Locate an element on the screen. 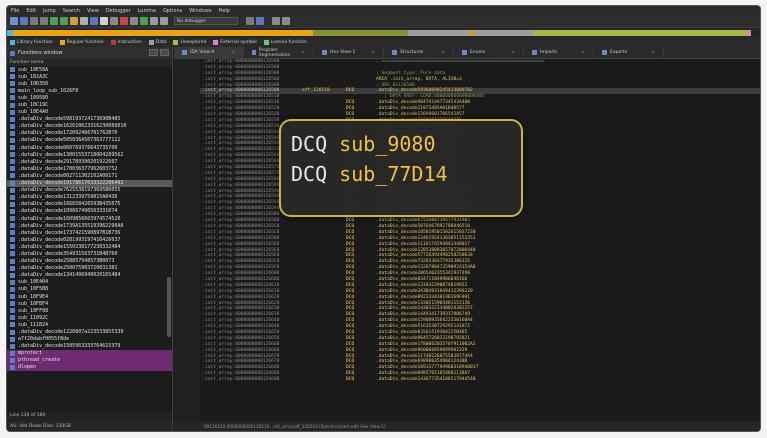  play-icon is located at coordinates (144, 21).